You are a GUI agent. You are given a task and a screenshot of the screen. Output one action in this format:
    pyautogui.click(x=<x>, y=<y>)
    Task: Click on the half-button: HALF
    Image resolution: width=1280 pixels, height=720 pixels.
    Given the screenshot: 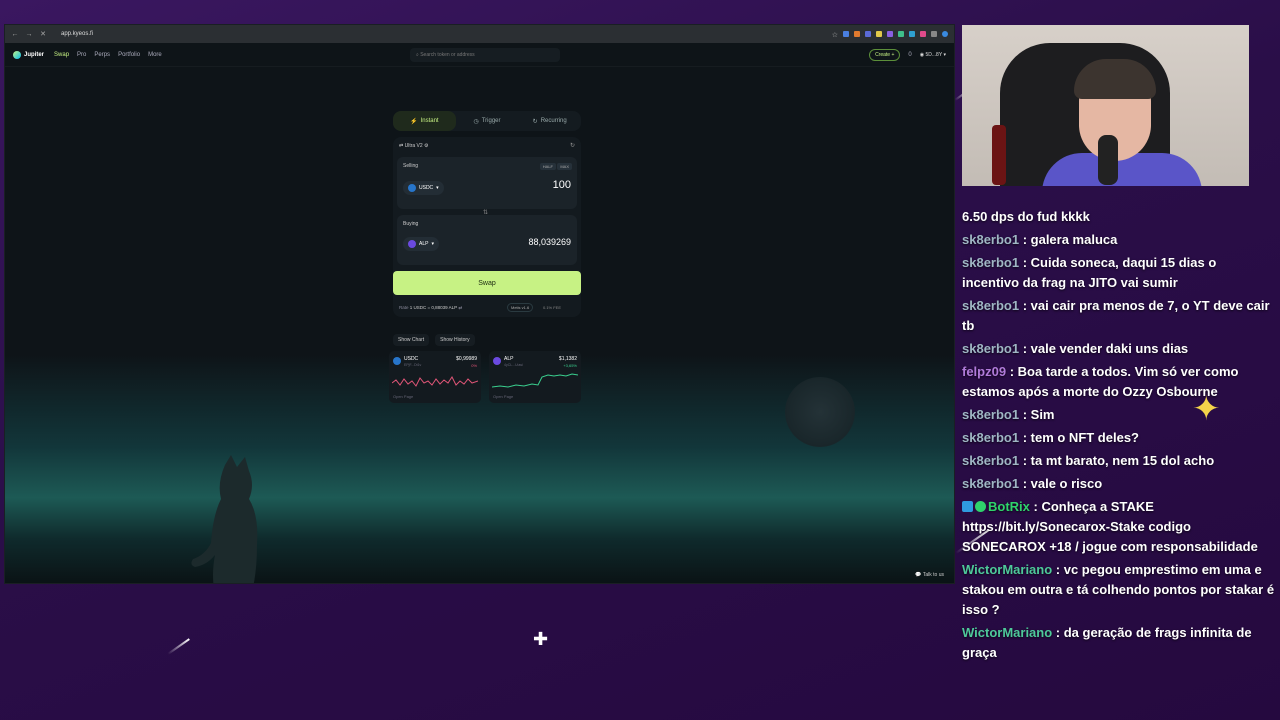 What is the action you would take?
    pyautogui.click(x=547, y=166)
    